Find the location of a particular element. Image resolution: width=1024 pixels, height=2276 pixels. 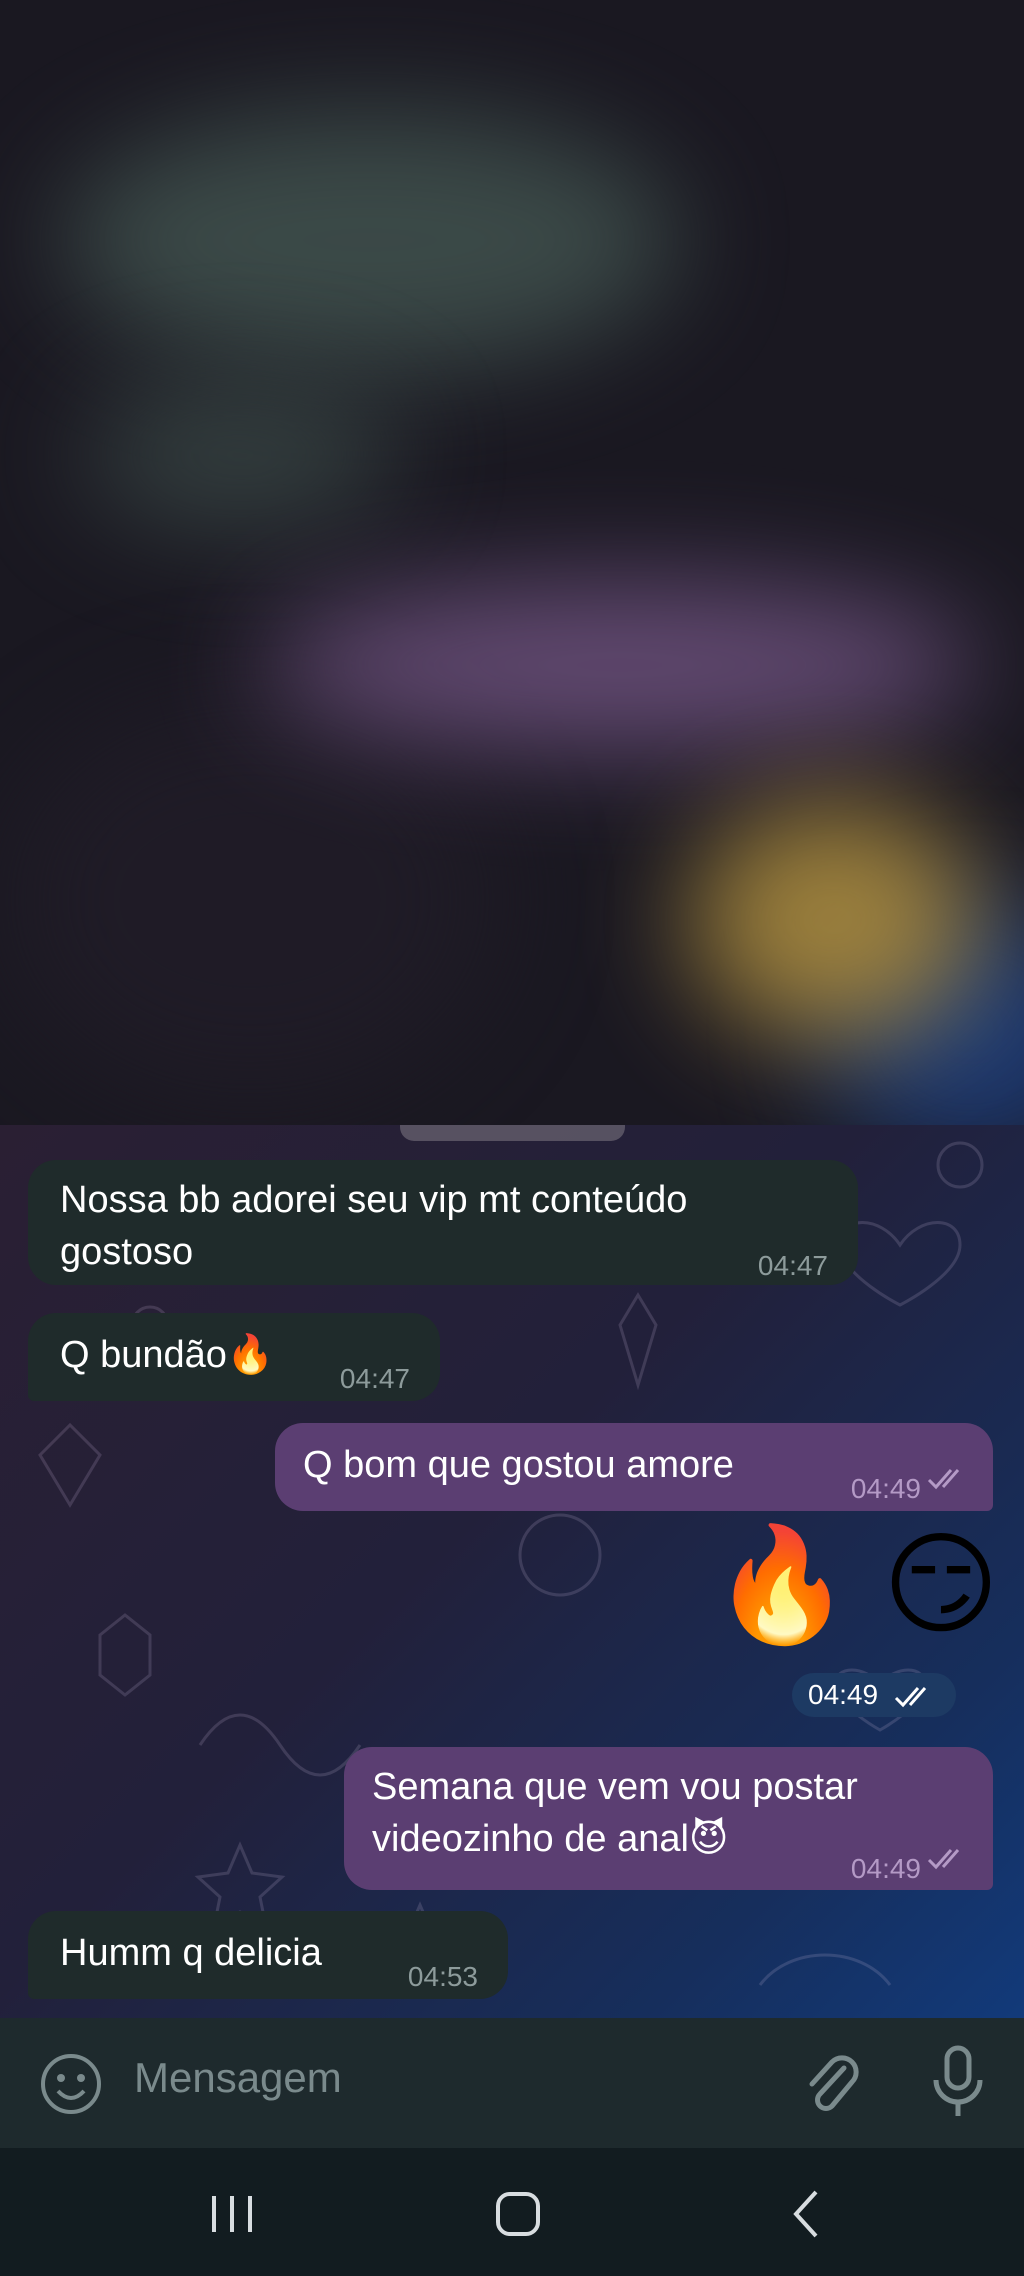

back-icon is located at coordinates (806, 2214).